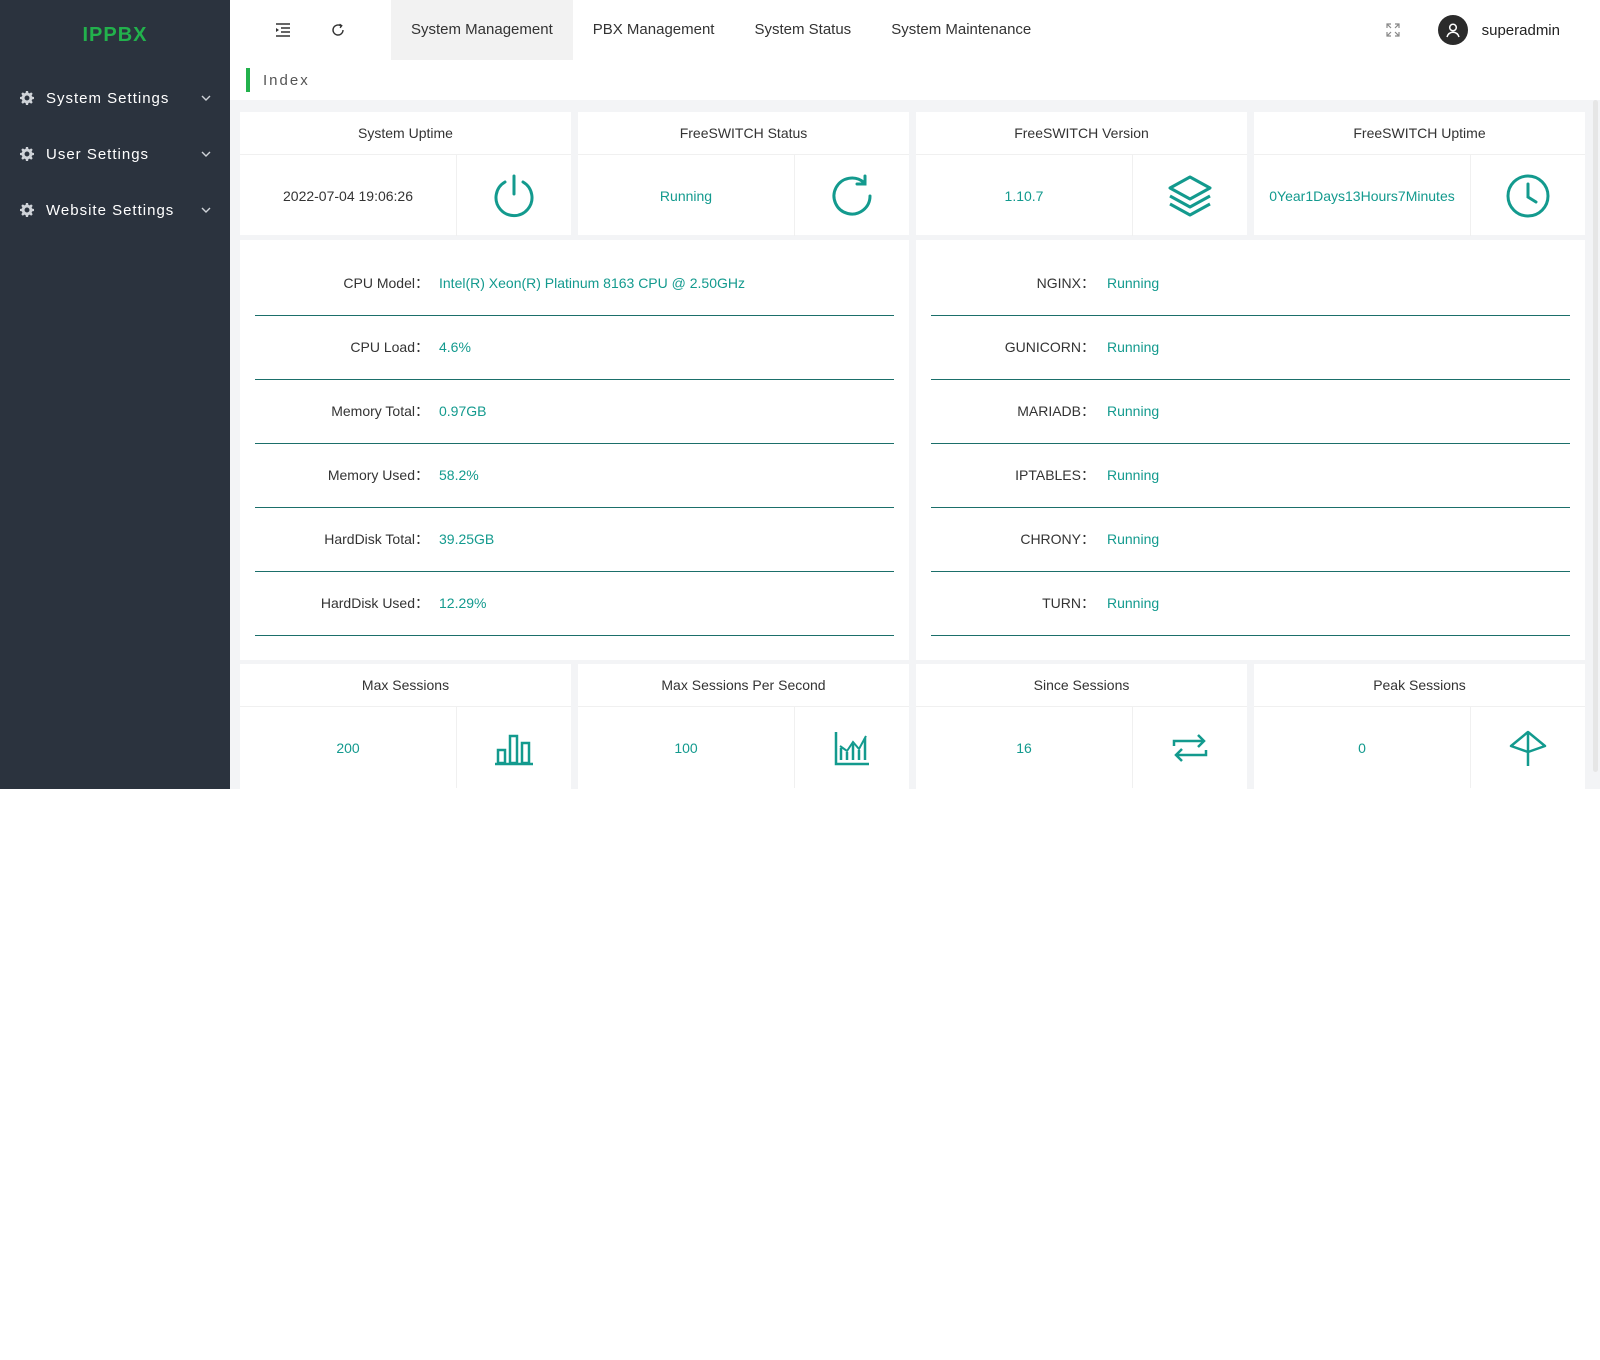  I want to click on info-row-memory-used: Memory Used： 58.2%, so click(574, 475).